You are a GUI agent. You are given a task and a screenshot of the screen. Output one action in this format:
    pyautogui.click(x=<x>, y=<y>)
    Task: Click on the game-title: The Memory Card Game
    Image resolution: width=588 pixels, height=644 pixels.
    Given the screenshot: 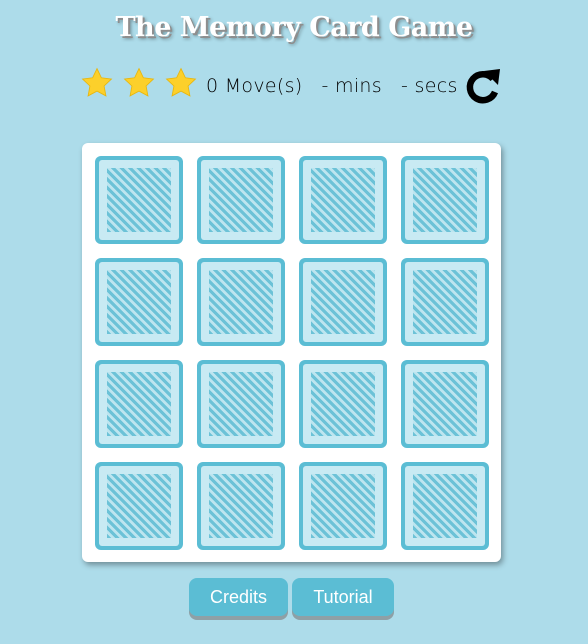 What is the action you would take?
    pyautogui.click(x=294, y=27)
    